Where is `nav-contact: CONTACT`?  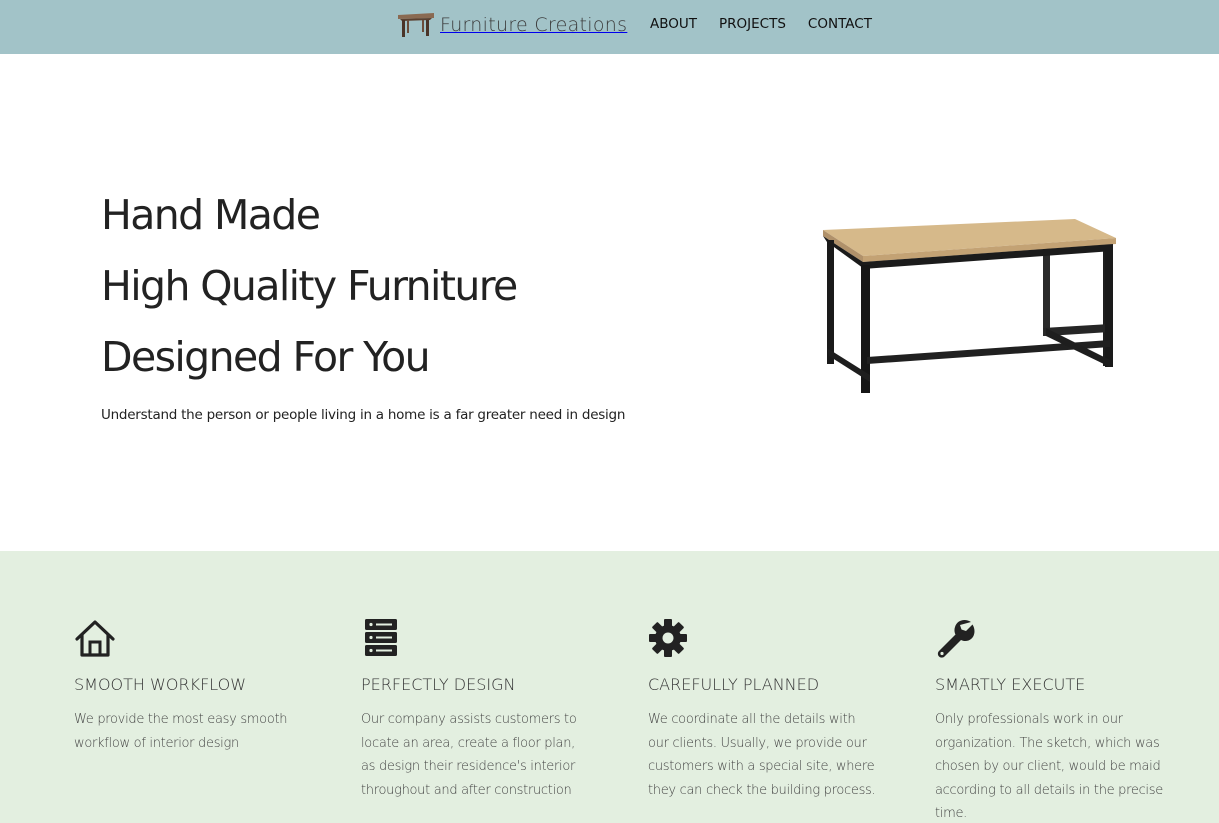 nav-contact: CONTACT is located at coordinates (840, 24).